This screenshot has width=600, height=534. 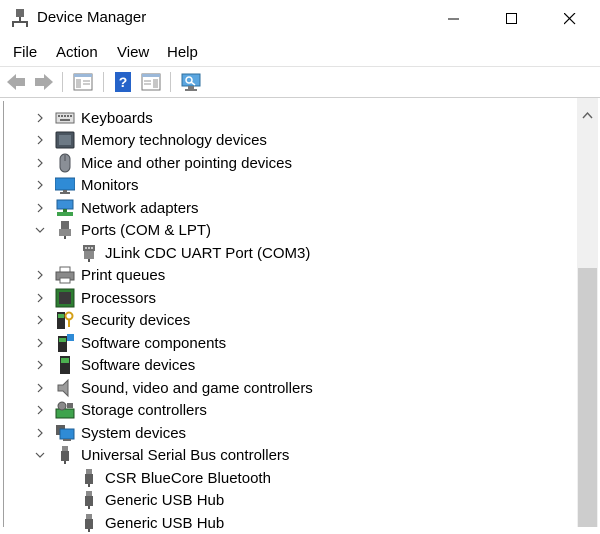 I want to click on tree-item-network-adapters: Network adapters, so click(x=287, y=208).